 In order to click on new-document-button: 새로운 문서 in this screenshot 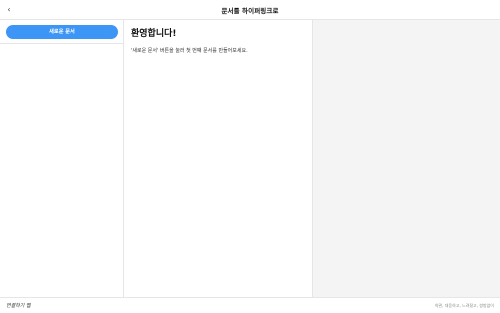, I will do `click(62, 32)`.